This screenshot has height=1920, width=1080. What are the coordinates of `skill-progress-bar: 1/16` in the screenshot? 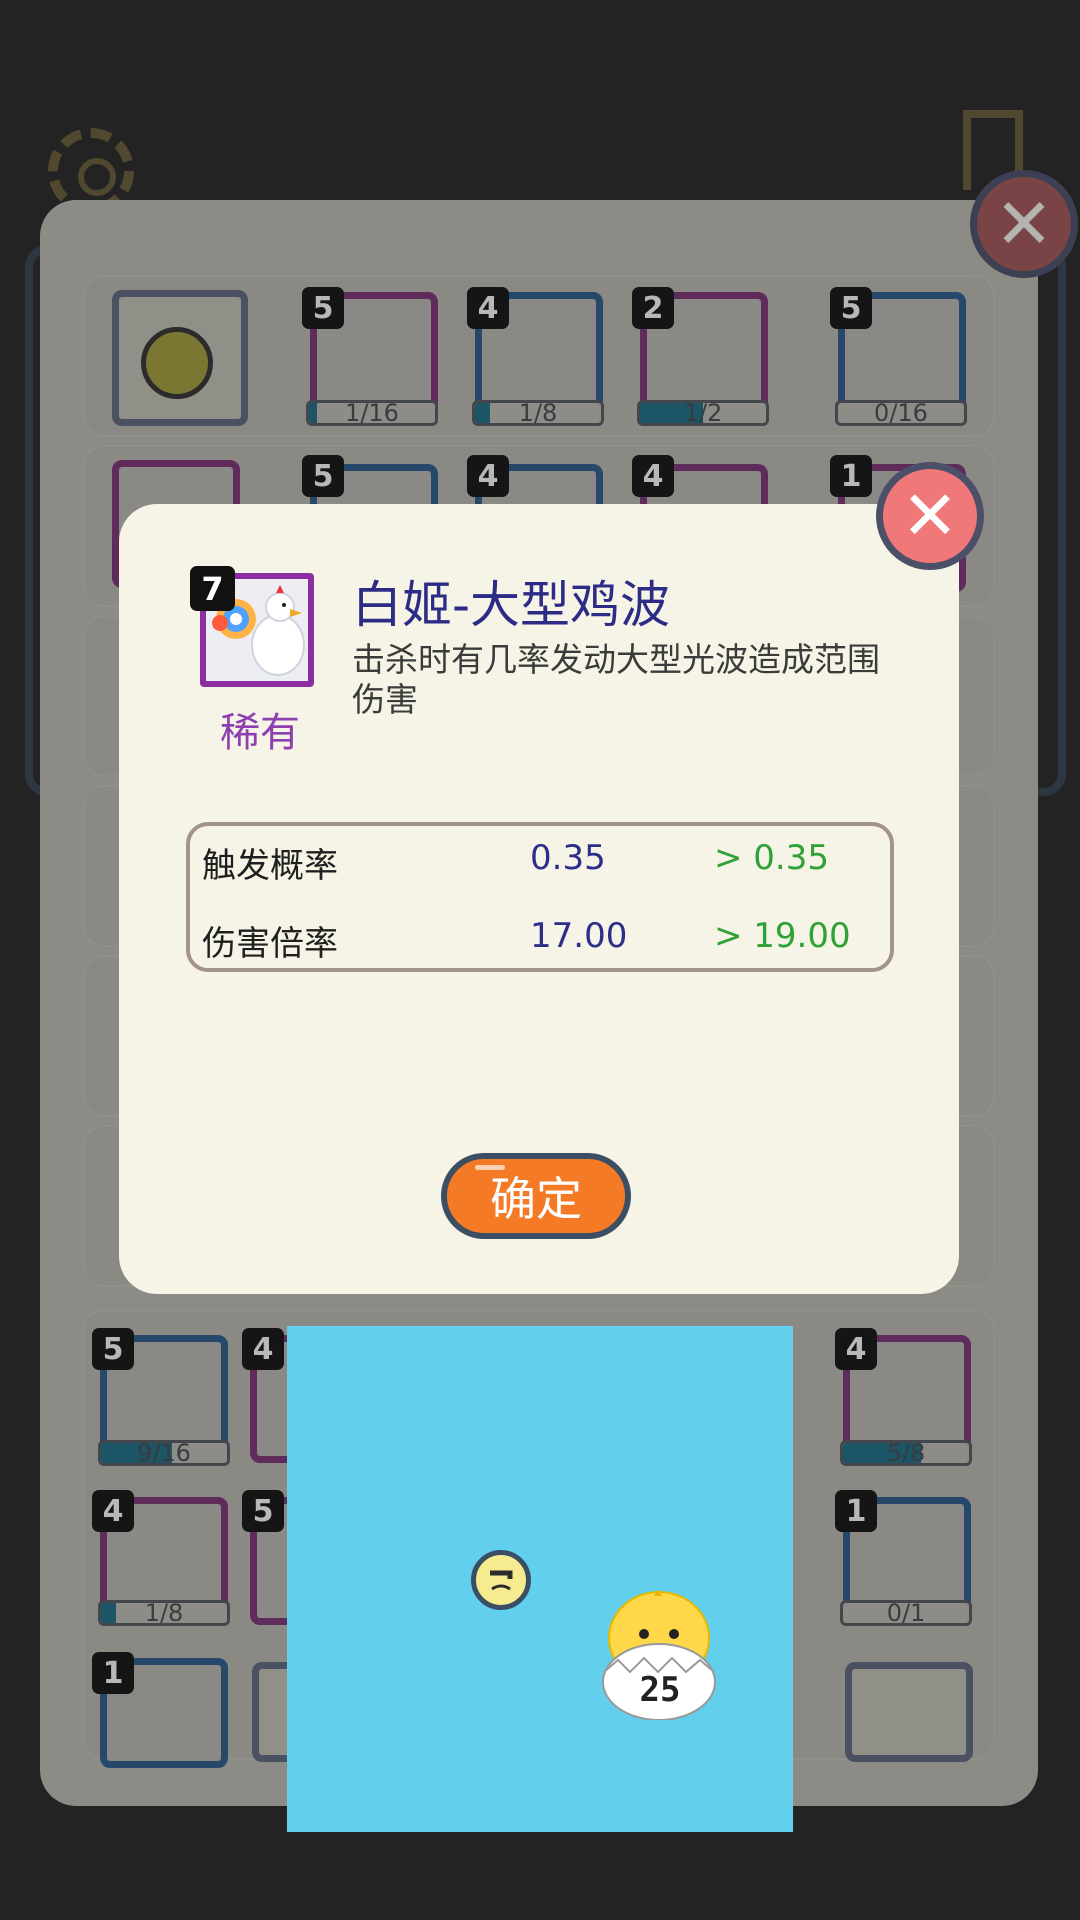 It's located at (372, 413).